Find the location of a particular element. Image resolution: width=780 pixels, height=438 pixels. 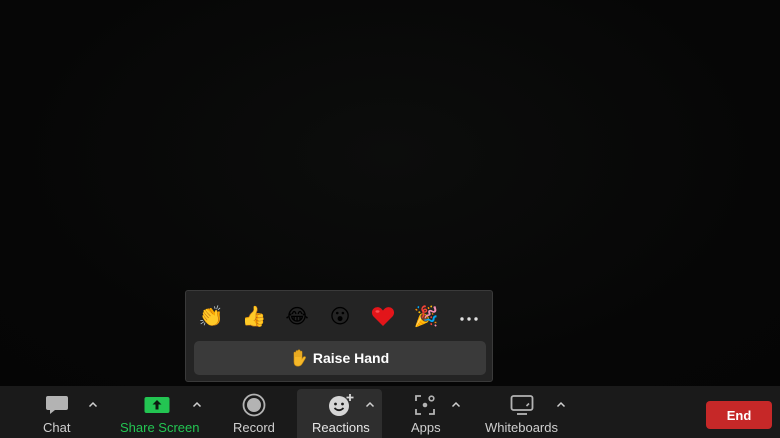

reactions-popup: 👏 👍 😂 😮 🎉 Raise Hand is located at coordinates (339, 336).